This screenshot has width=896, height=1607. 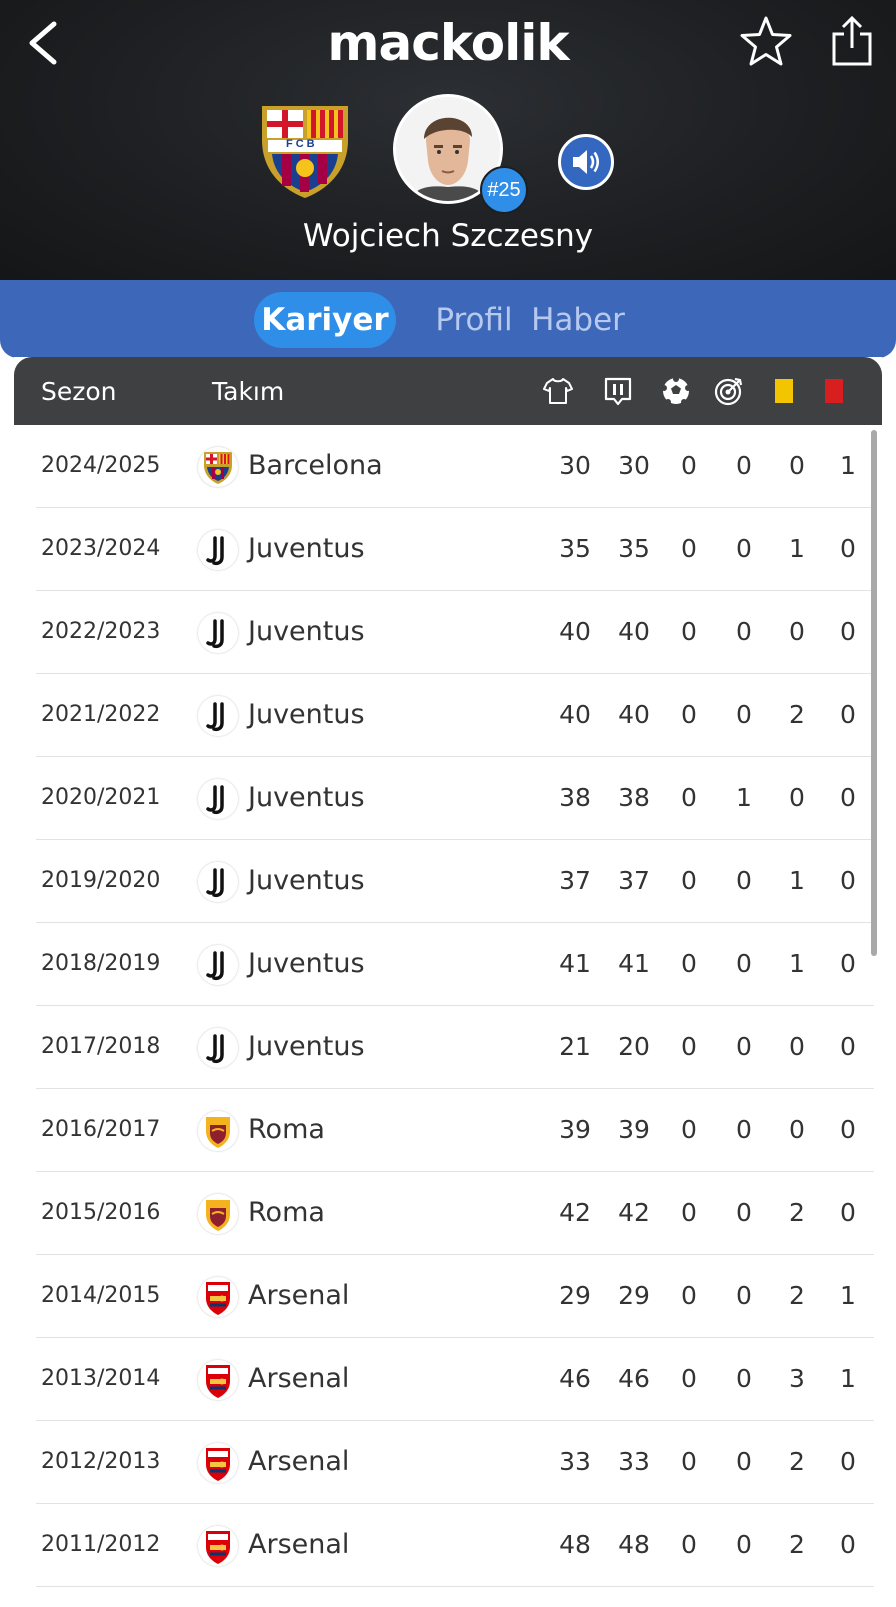 I want to click on team-name: Barcelona, so click(x=315, y=465).